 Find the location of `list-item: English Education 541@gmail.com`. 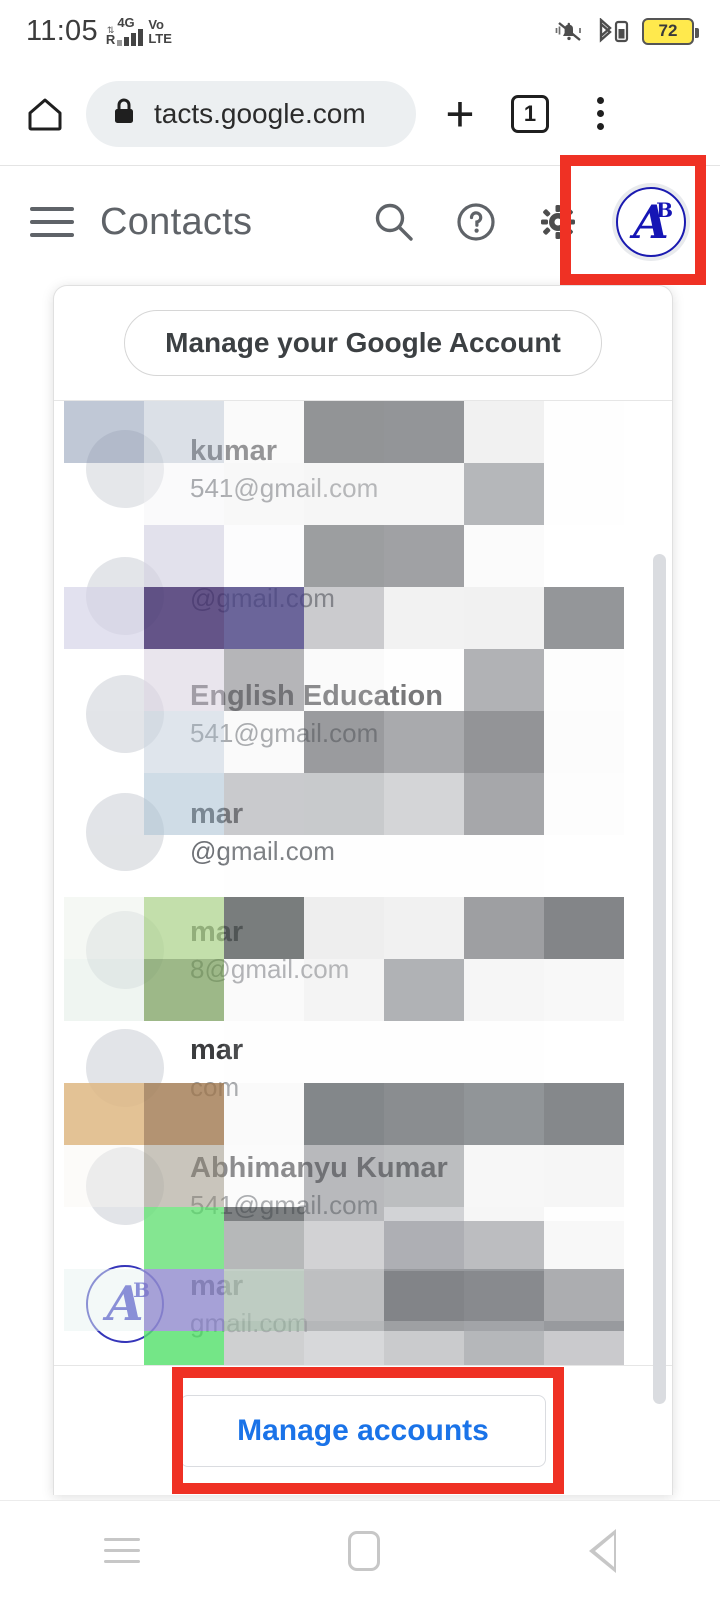

list-item: English Education 541@gmail.com is located at coordinates (363, 714).